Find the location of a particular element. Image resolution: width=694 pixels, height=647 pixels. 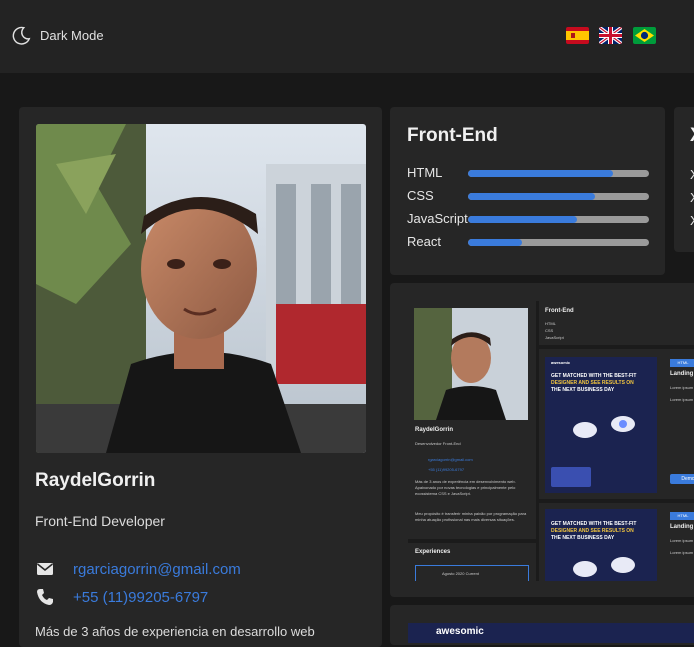

mini-experiences: Experiences Agosto 2020 Current is located at coordinates (472, 562).